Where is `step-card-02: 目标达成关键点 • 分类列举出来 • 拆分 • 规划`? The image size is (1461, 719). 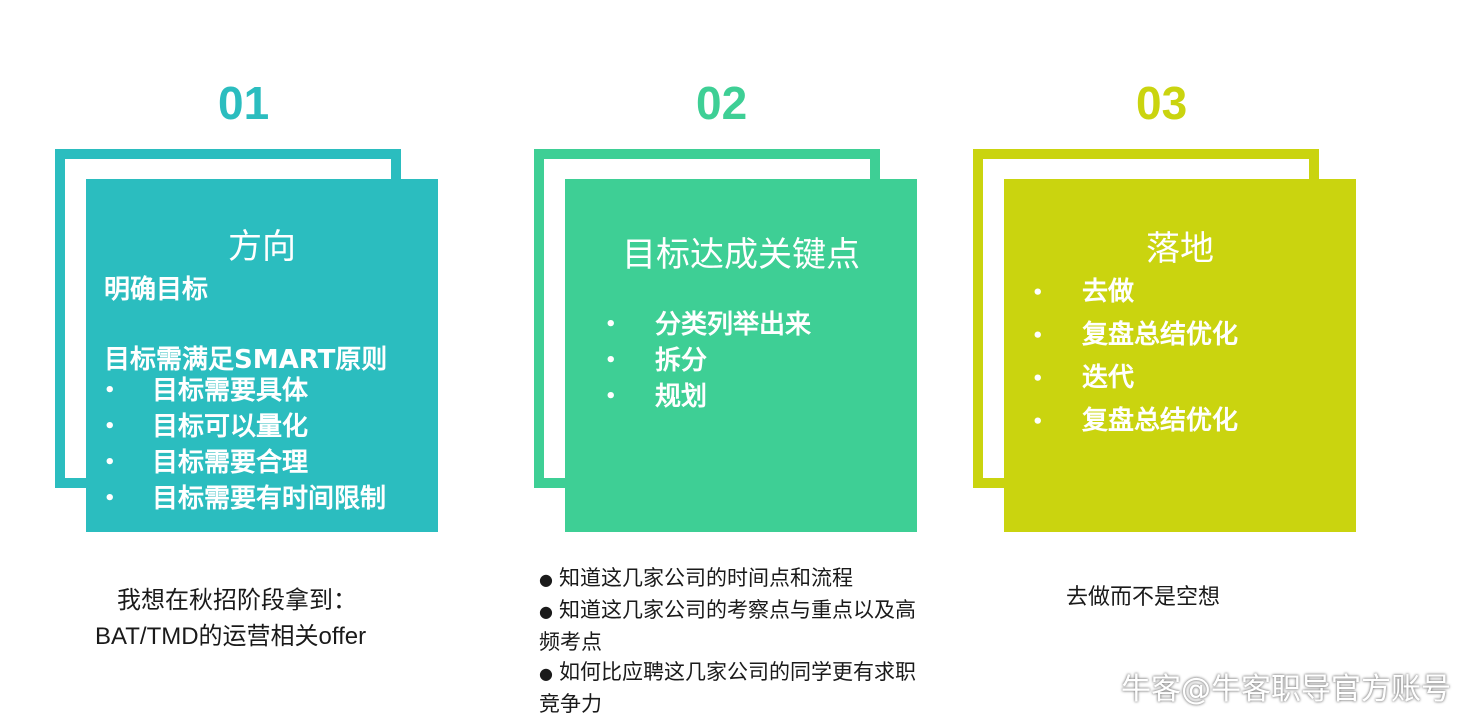
step-card-02: 目标达成关键点 • 分类列举出来 • 拆分 • 规划 is located at coordinates (741, 355).